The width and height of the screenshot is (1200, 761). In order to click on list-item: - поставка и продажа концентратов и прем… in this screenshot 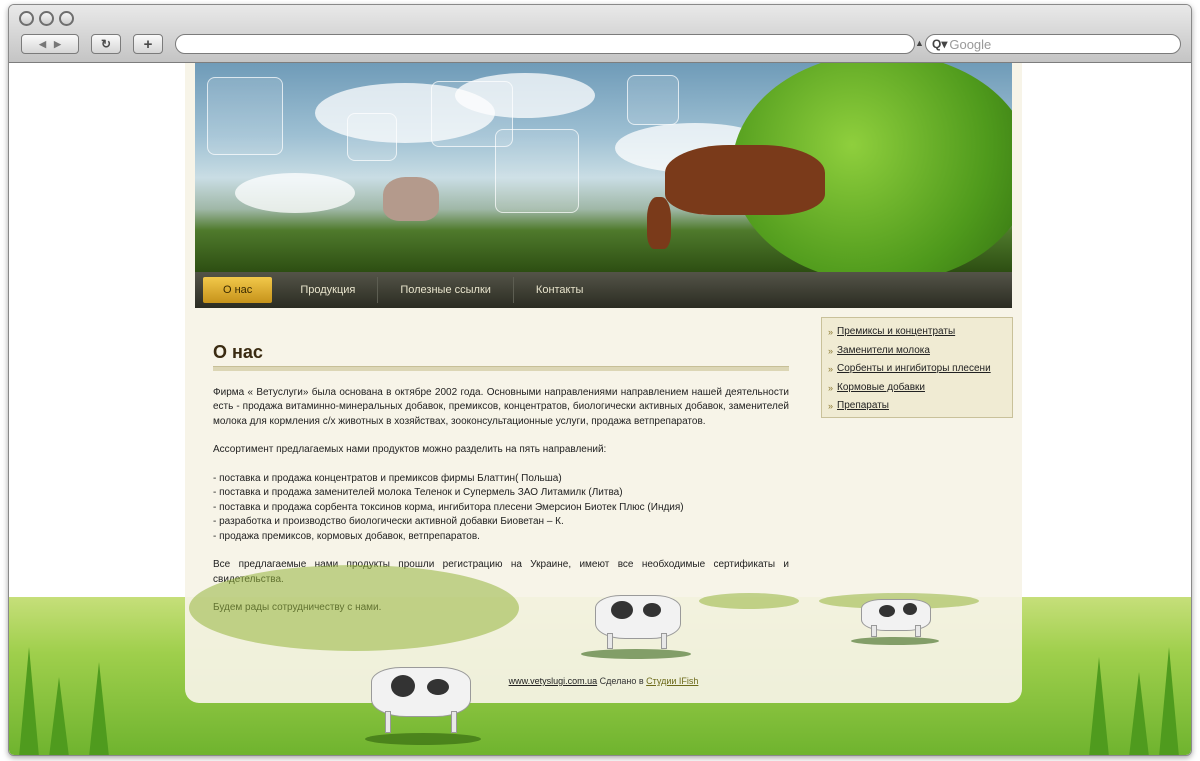, I will do `click(387, 478)`.